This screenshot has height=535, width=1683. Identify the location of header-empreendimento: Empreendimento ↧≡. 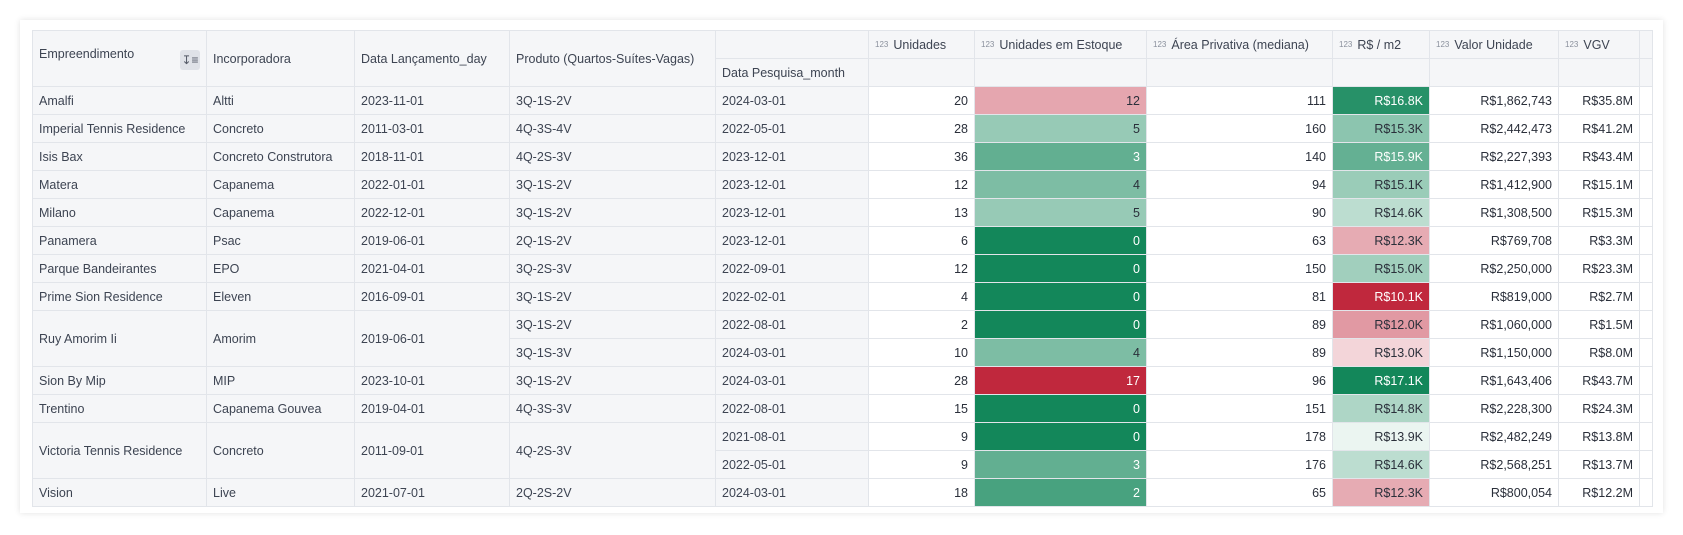
(119, 58).